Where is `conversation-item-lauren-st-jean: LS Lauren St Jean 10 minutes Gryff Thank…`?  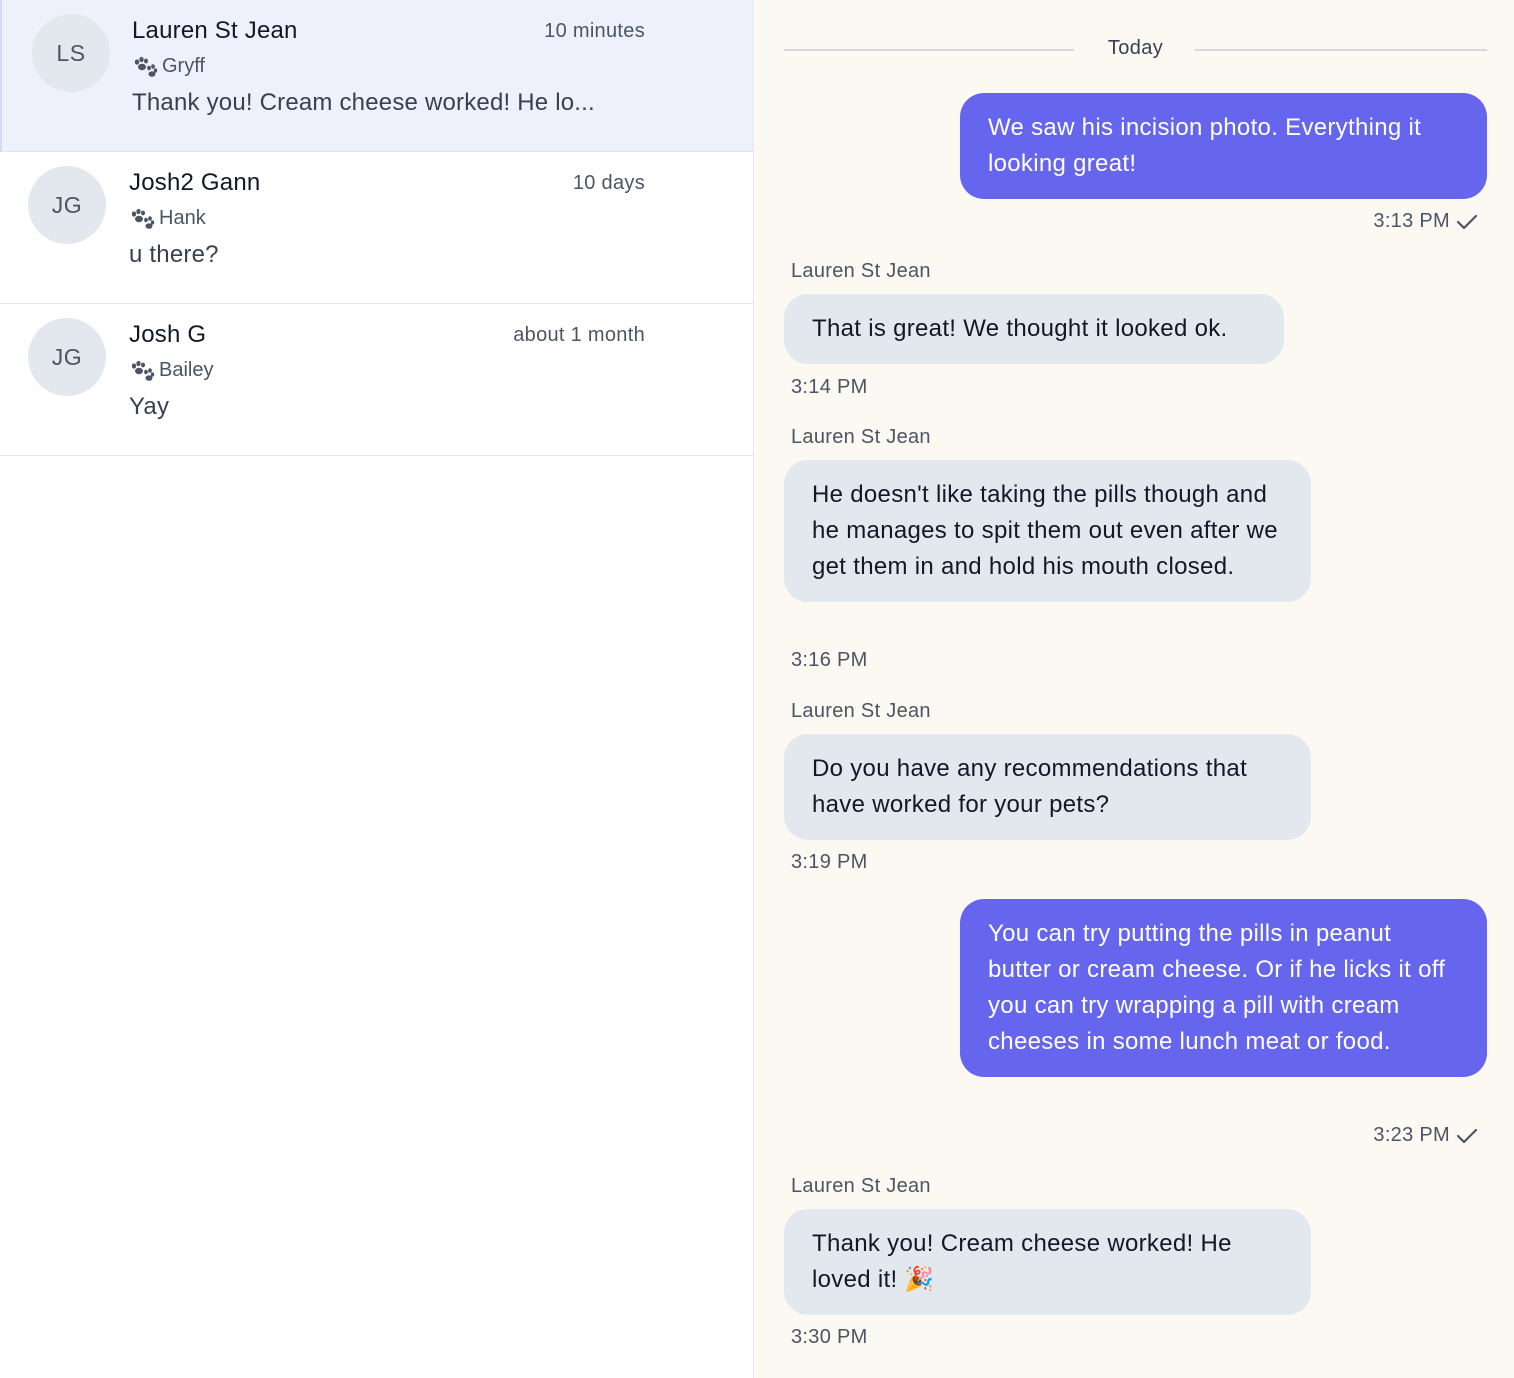 conversation-item-lauren-st-jean: LS Lauren St Jean 10 minutes Gryff Thank… is located at coordinates (376, 76).